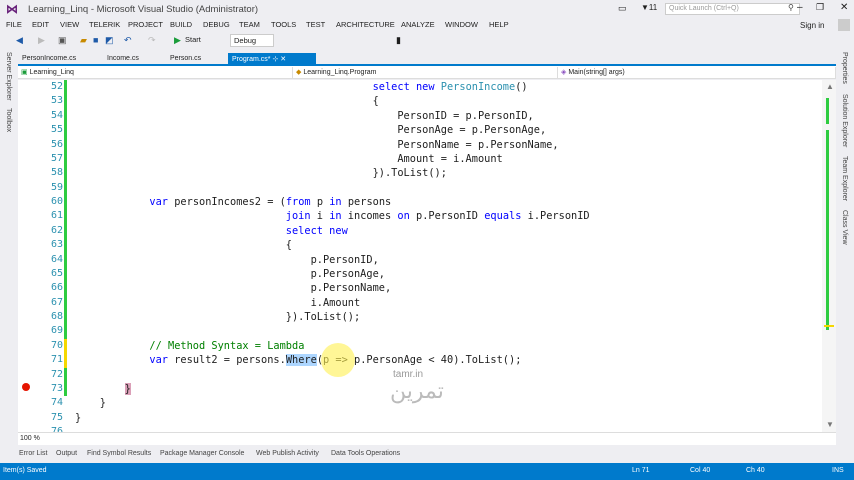 The height and width of the screenshot is (480, 854). What do you see at coordinates (844, 120) in the screenshot?
I see `solution-explorer-tab: Solution Explorer` at bounding box center [844, 120].